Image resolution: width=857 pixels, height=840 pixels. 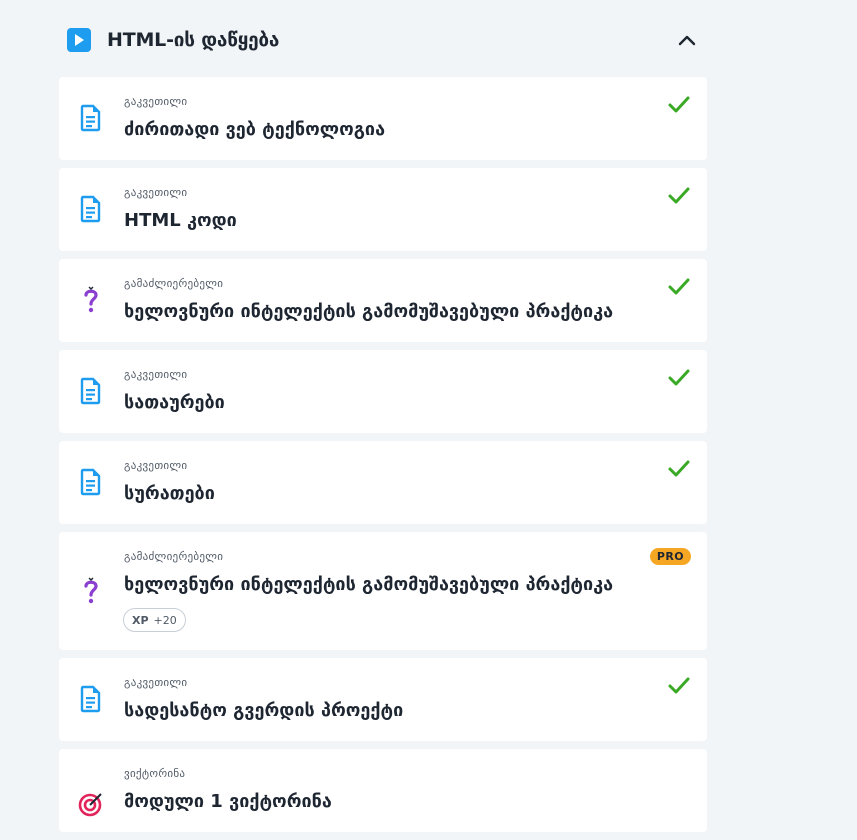 What do you see at coordinates (670, 556) in the screenshot?
I see `pro-badge: PRO` at bounding box center [670, 556].